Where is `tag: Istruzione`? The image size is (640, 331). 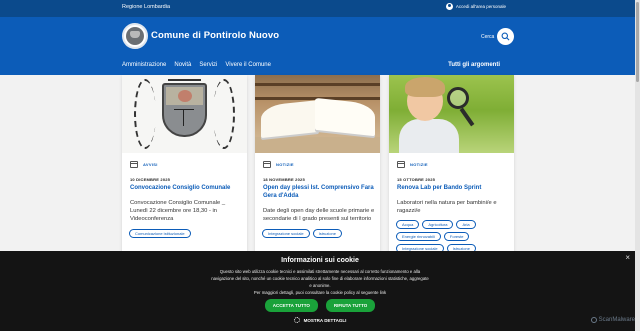 tag: Istruzione is located at coordinates (327, 233).